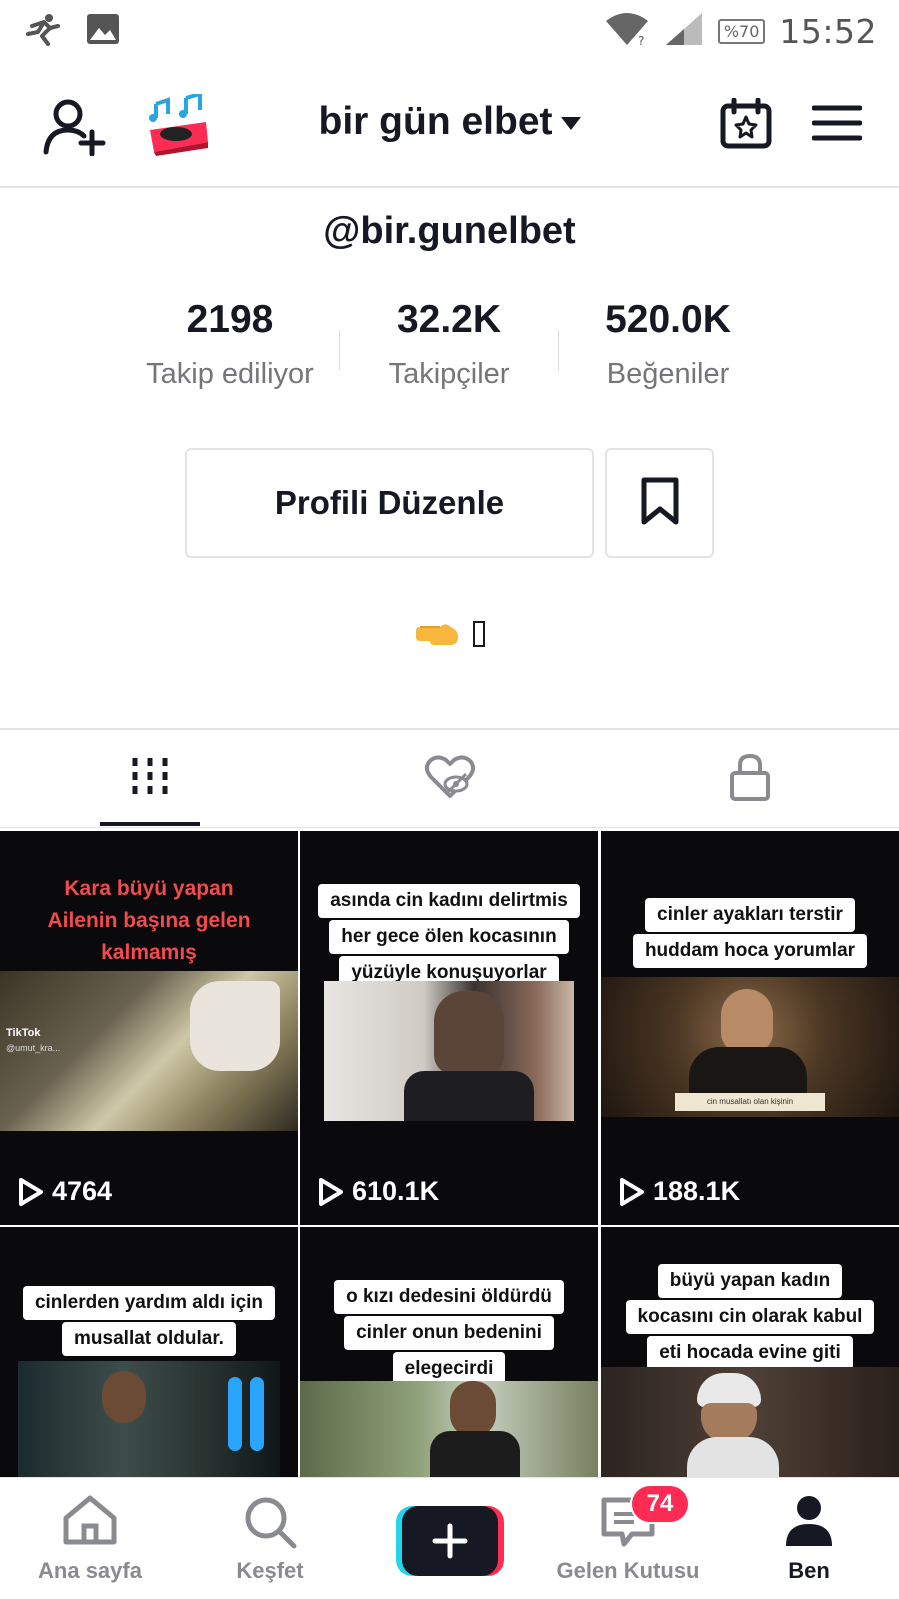 The image size is (899, 1599). I want to click on username-handle: @bir.gunelbet, so click(449, 231).